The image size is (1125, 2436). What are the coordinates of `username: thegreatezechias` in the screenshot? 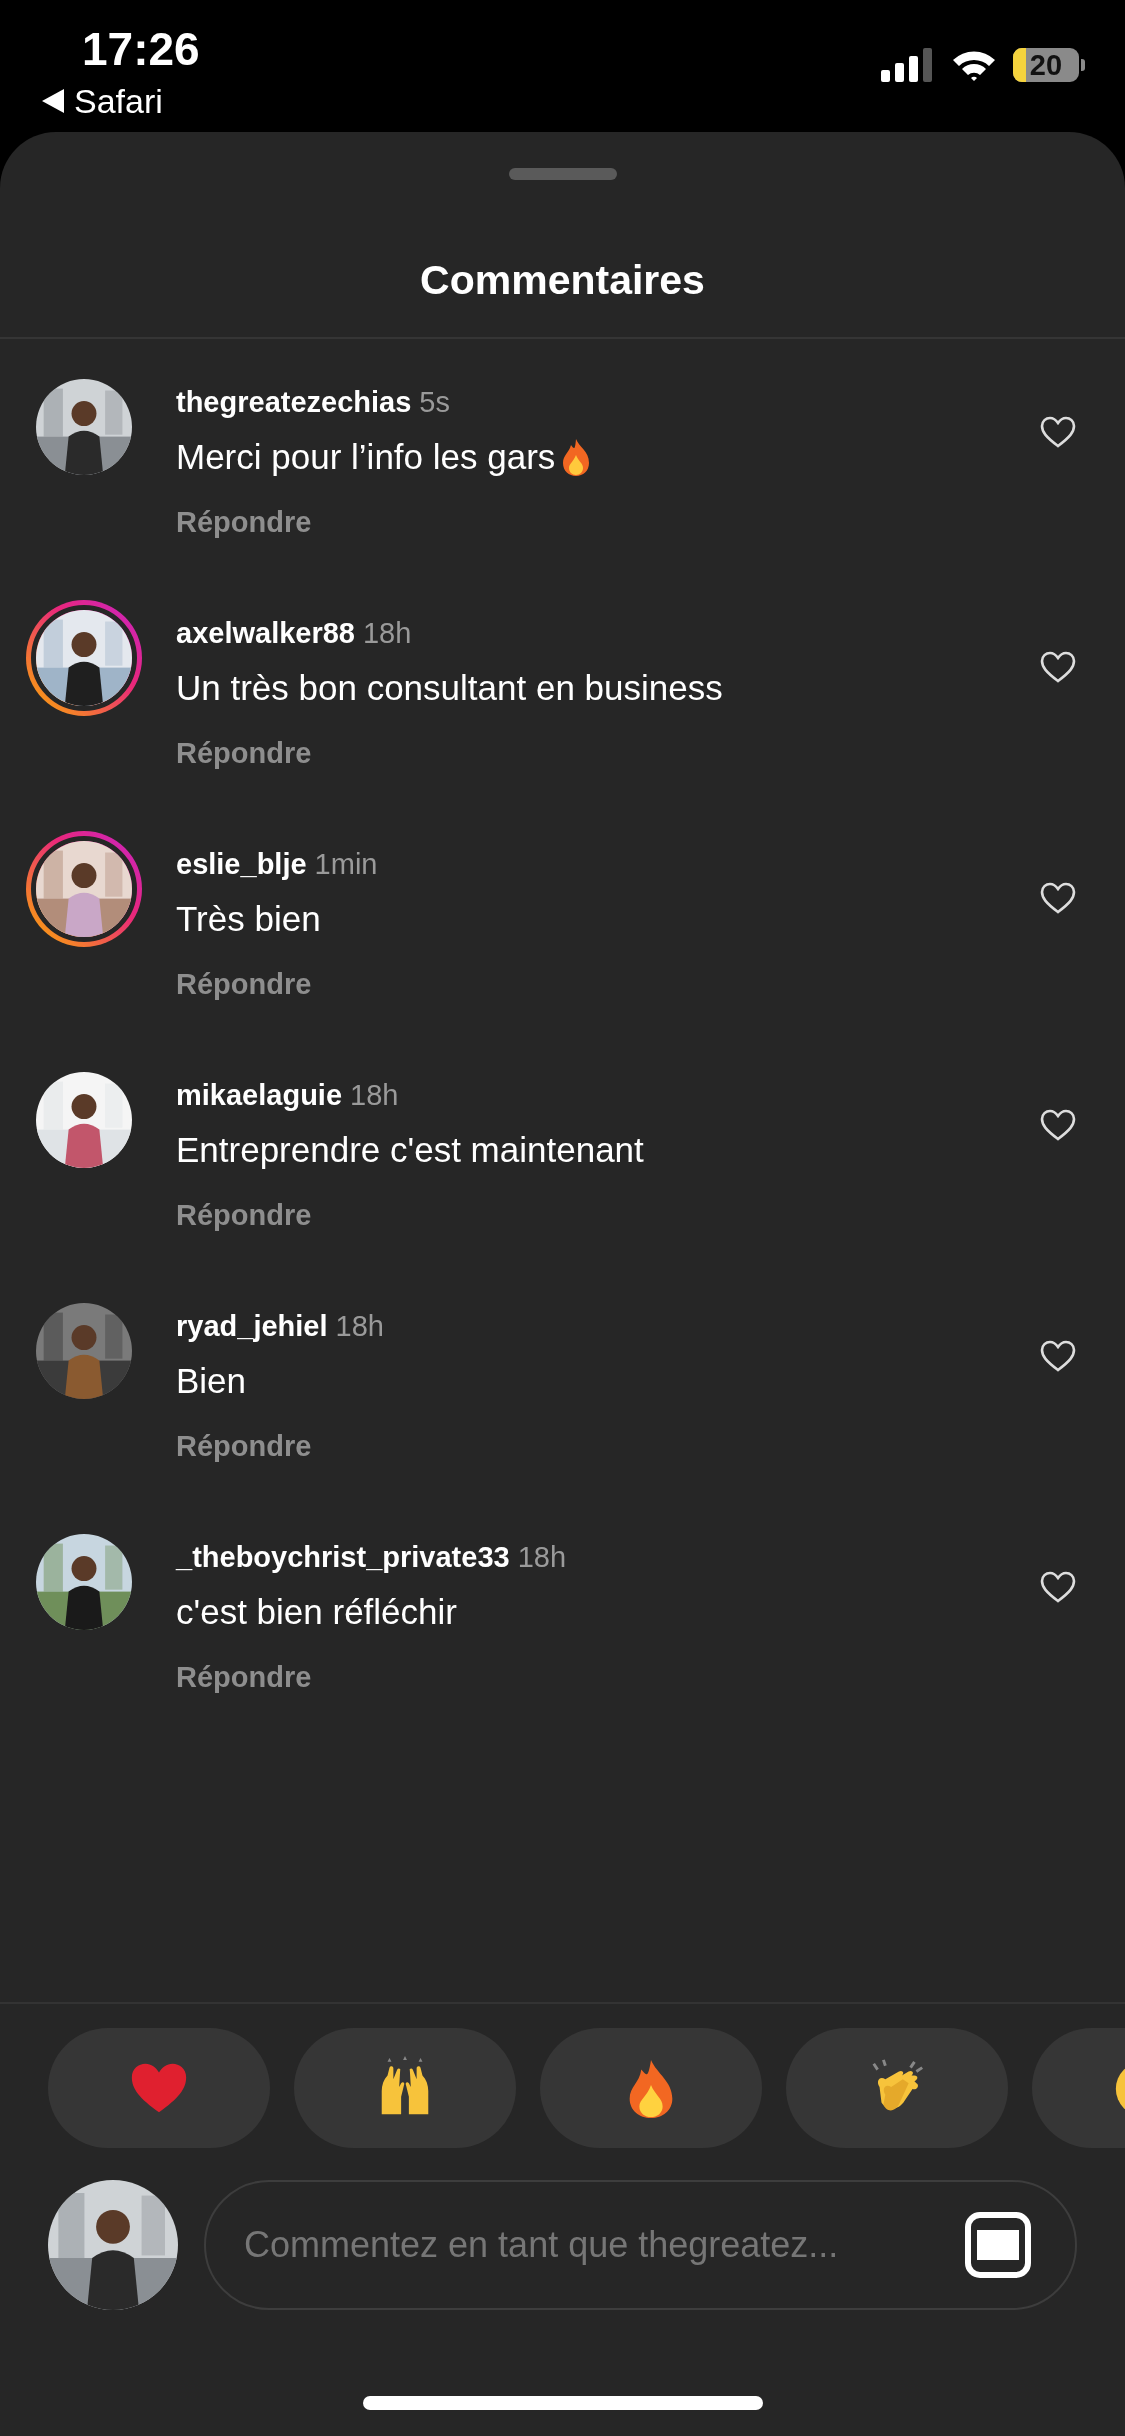 It's located at (294, 403).